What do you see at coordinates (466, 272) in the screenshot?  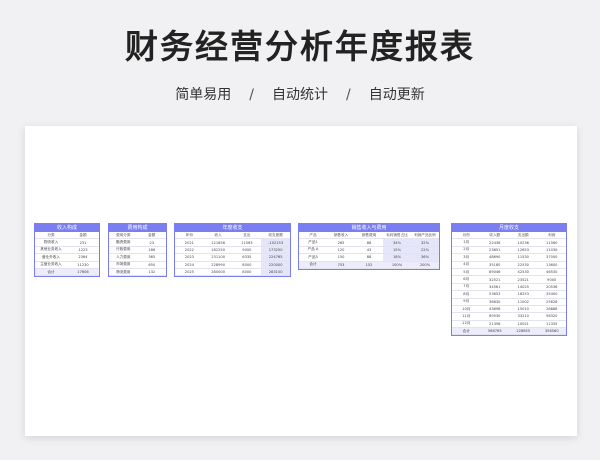 I see `table-cell: 5月` at bounding box center [466, 272].